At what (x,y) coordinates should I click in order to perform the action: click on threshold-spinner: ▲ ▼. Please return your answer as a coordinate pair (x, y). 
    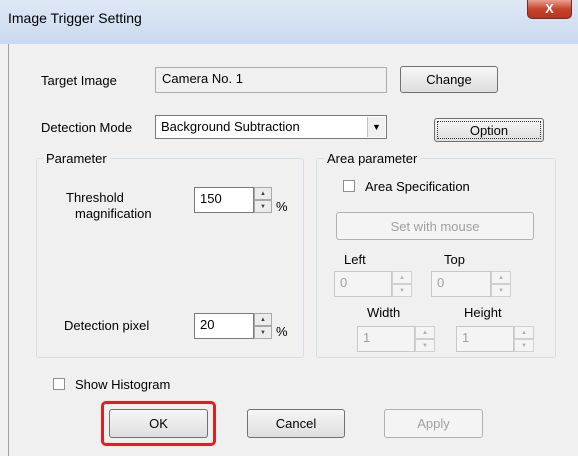
    Looking at the image, I should click on (263, 200).